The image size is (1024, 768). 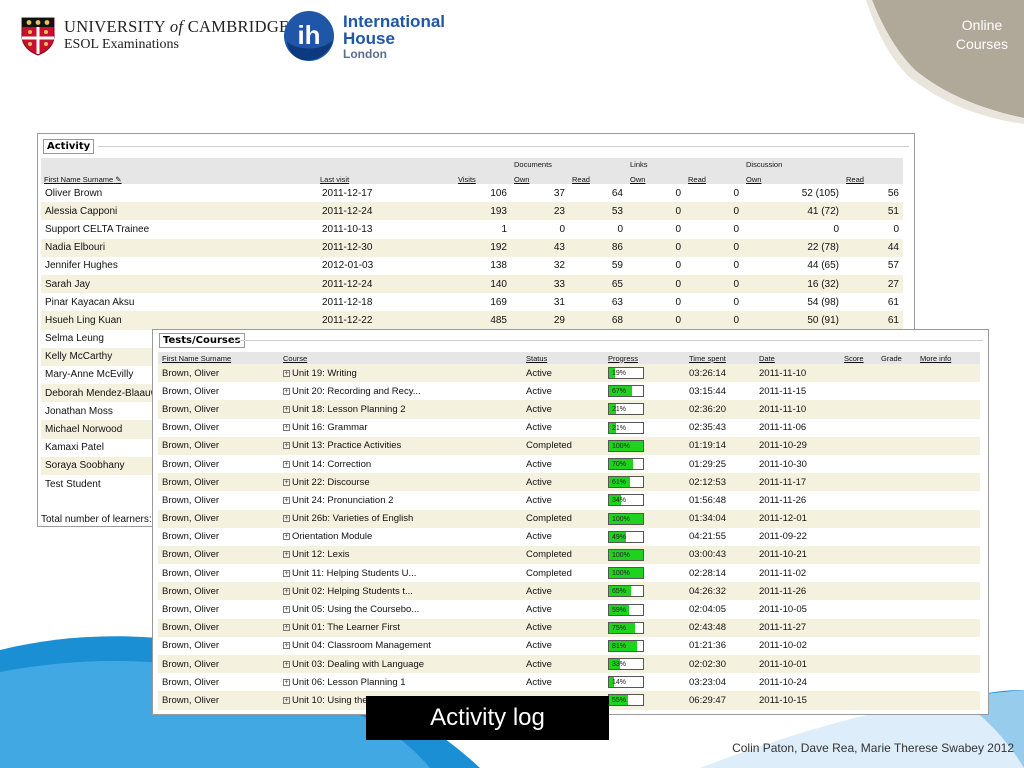 What do you see at coordinates (218, 409) in the screenshot?
I see `learner-name-cell: Brown, Oliver` at bounding box center [218, 409].